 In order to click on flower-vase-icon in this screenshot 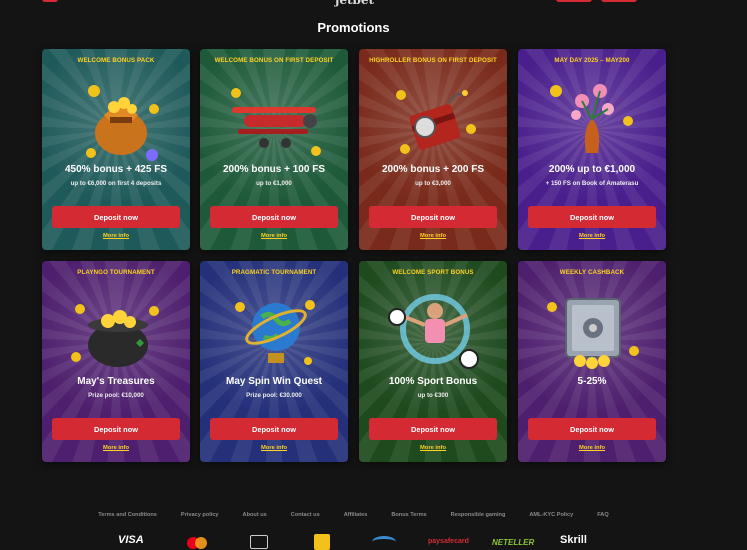, I will do `click(591, 118)`.